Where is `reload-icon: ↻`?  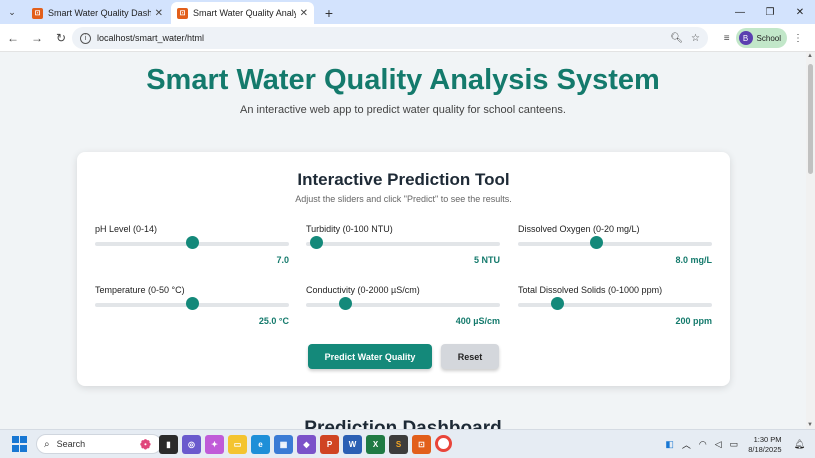
reload-icon: ↻ is located at coordinates (61, 38).